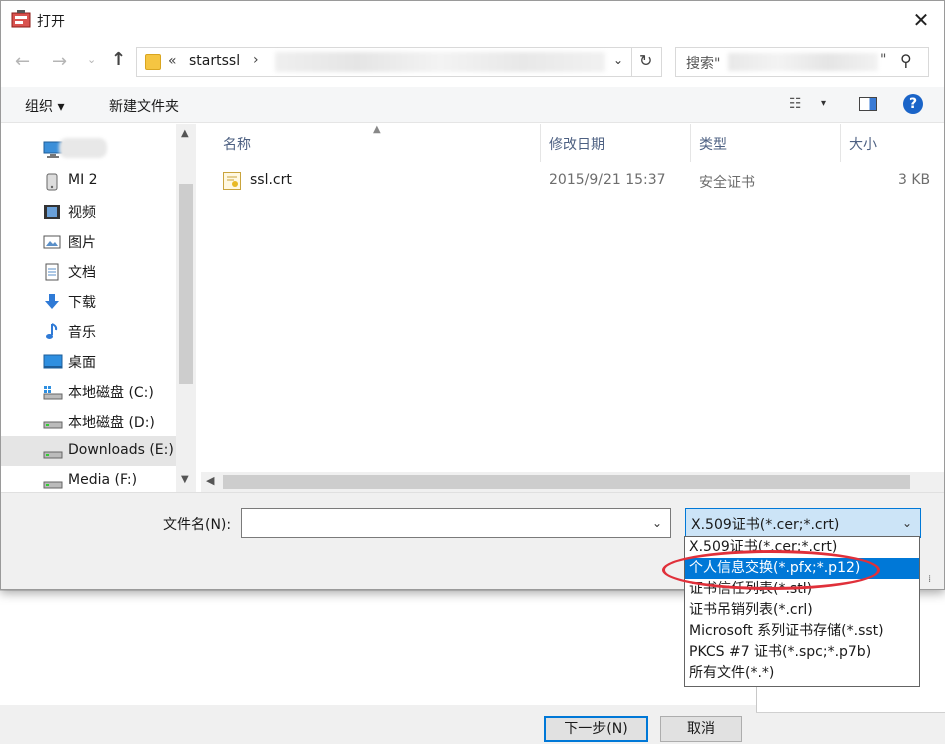 This screenshot has width=945, height=744. Describe the element at coordinates (713, 144) in the screenshot. I see `column-header-type: 类型` at that location.